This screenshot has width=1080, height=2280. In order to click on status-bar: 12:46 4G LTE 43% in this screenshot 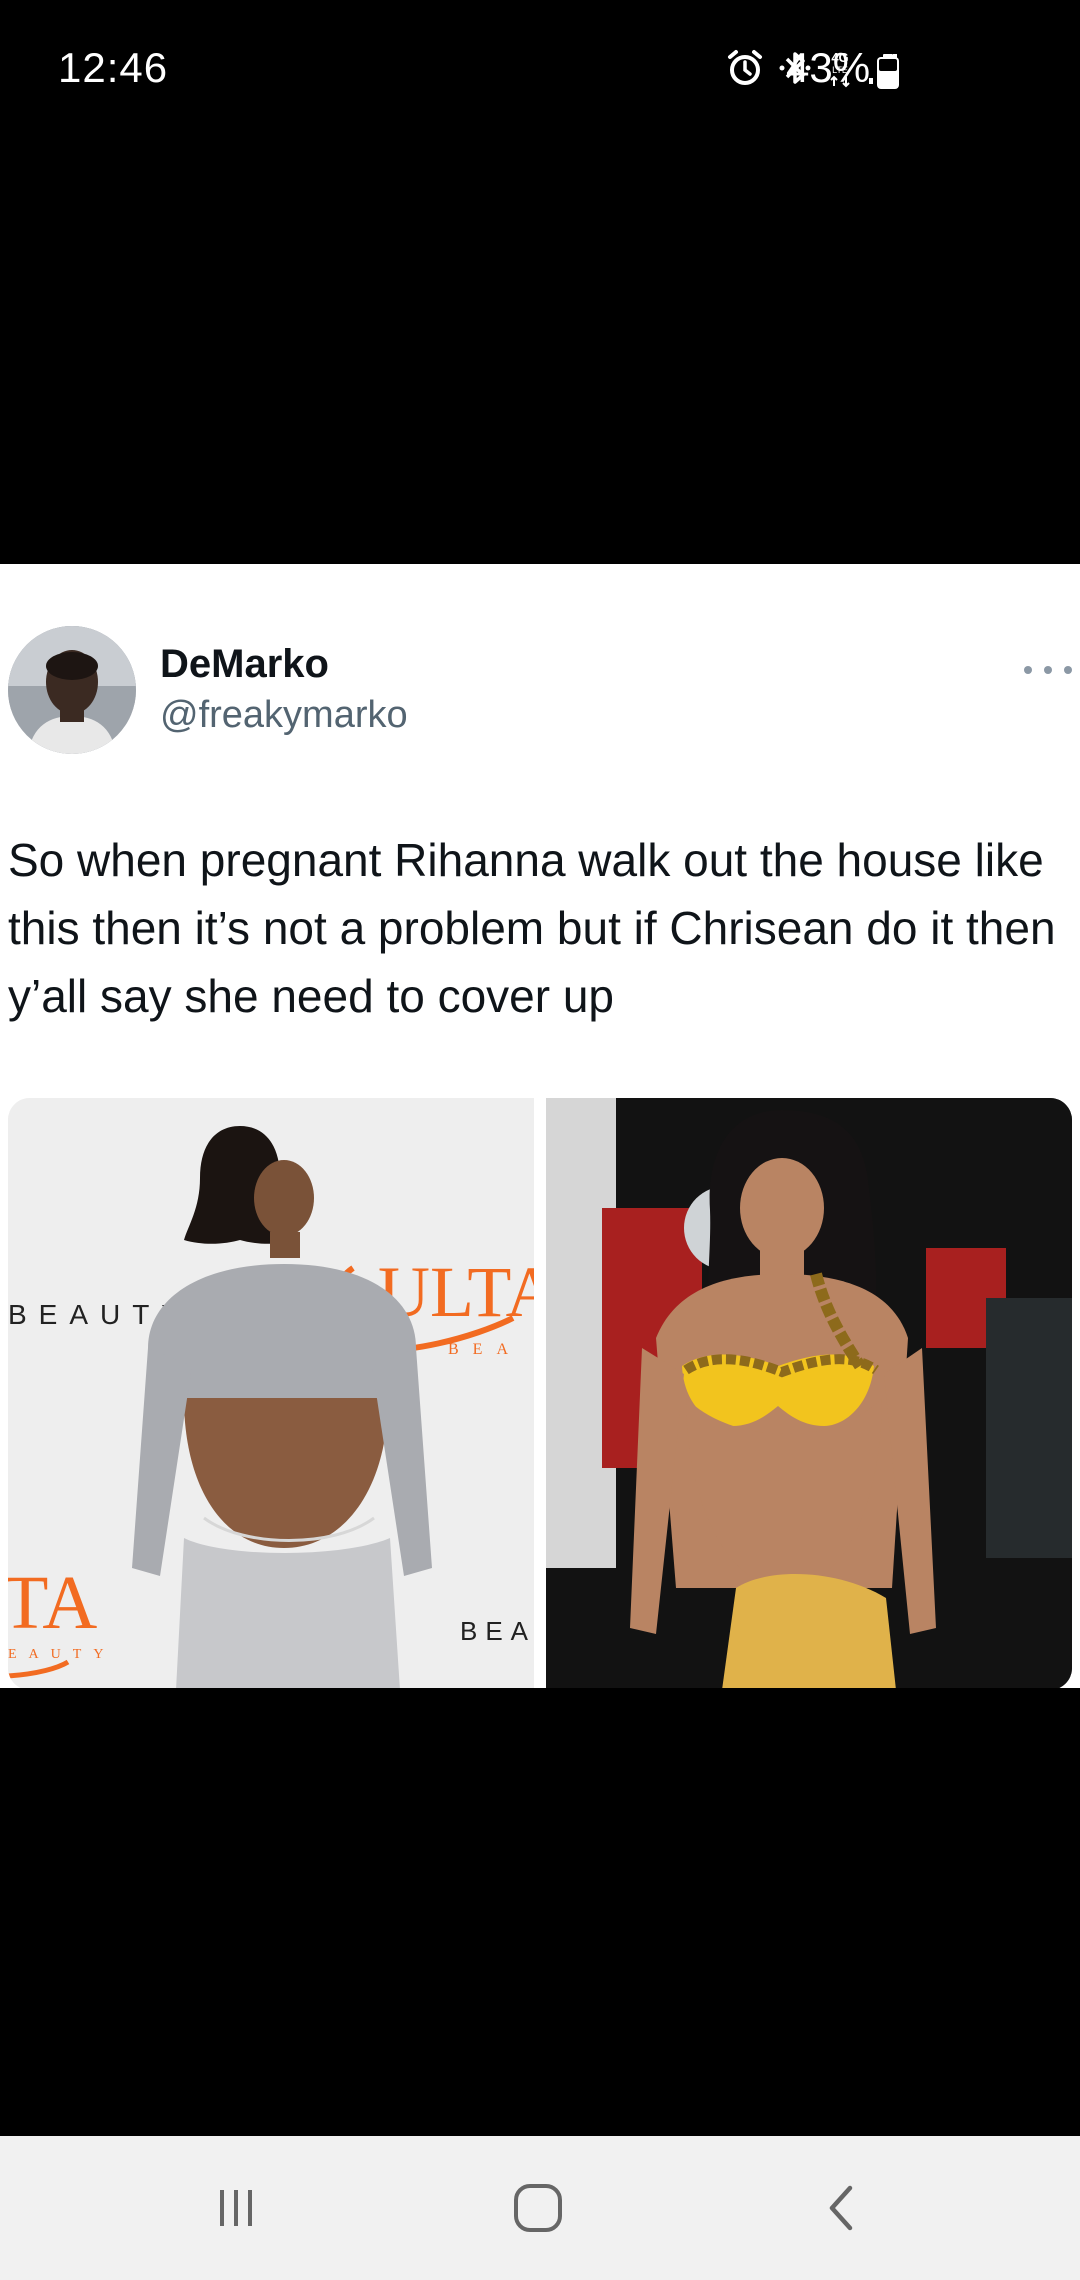, I will do `click(540, 70)`.